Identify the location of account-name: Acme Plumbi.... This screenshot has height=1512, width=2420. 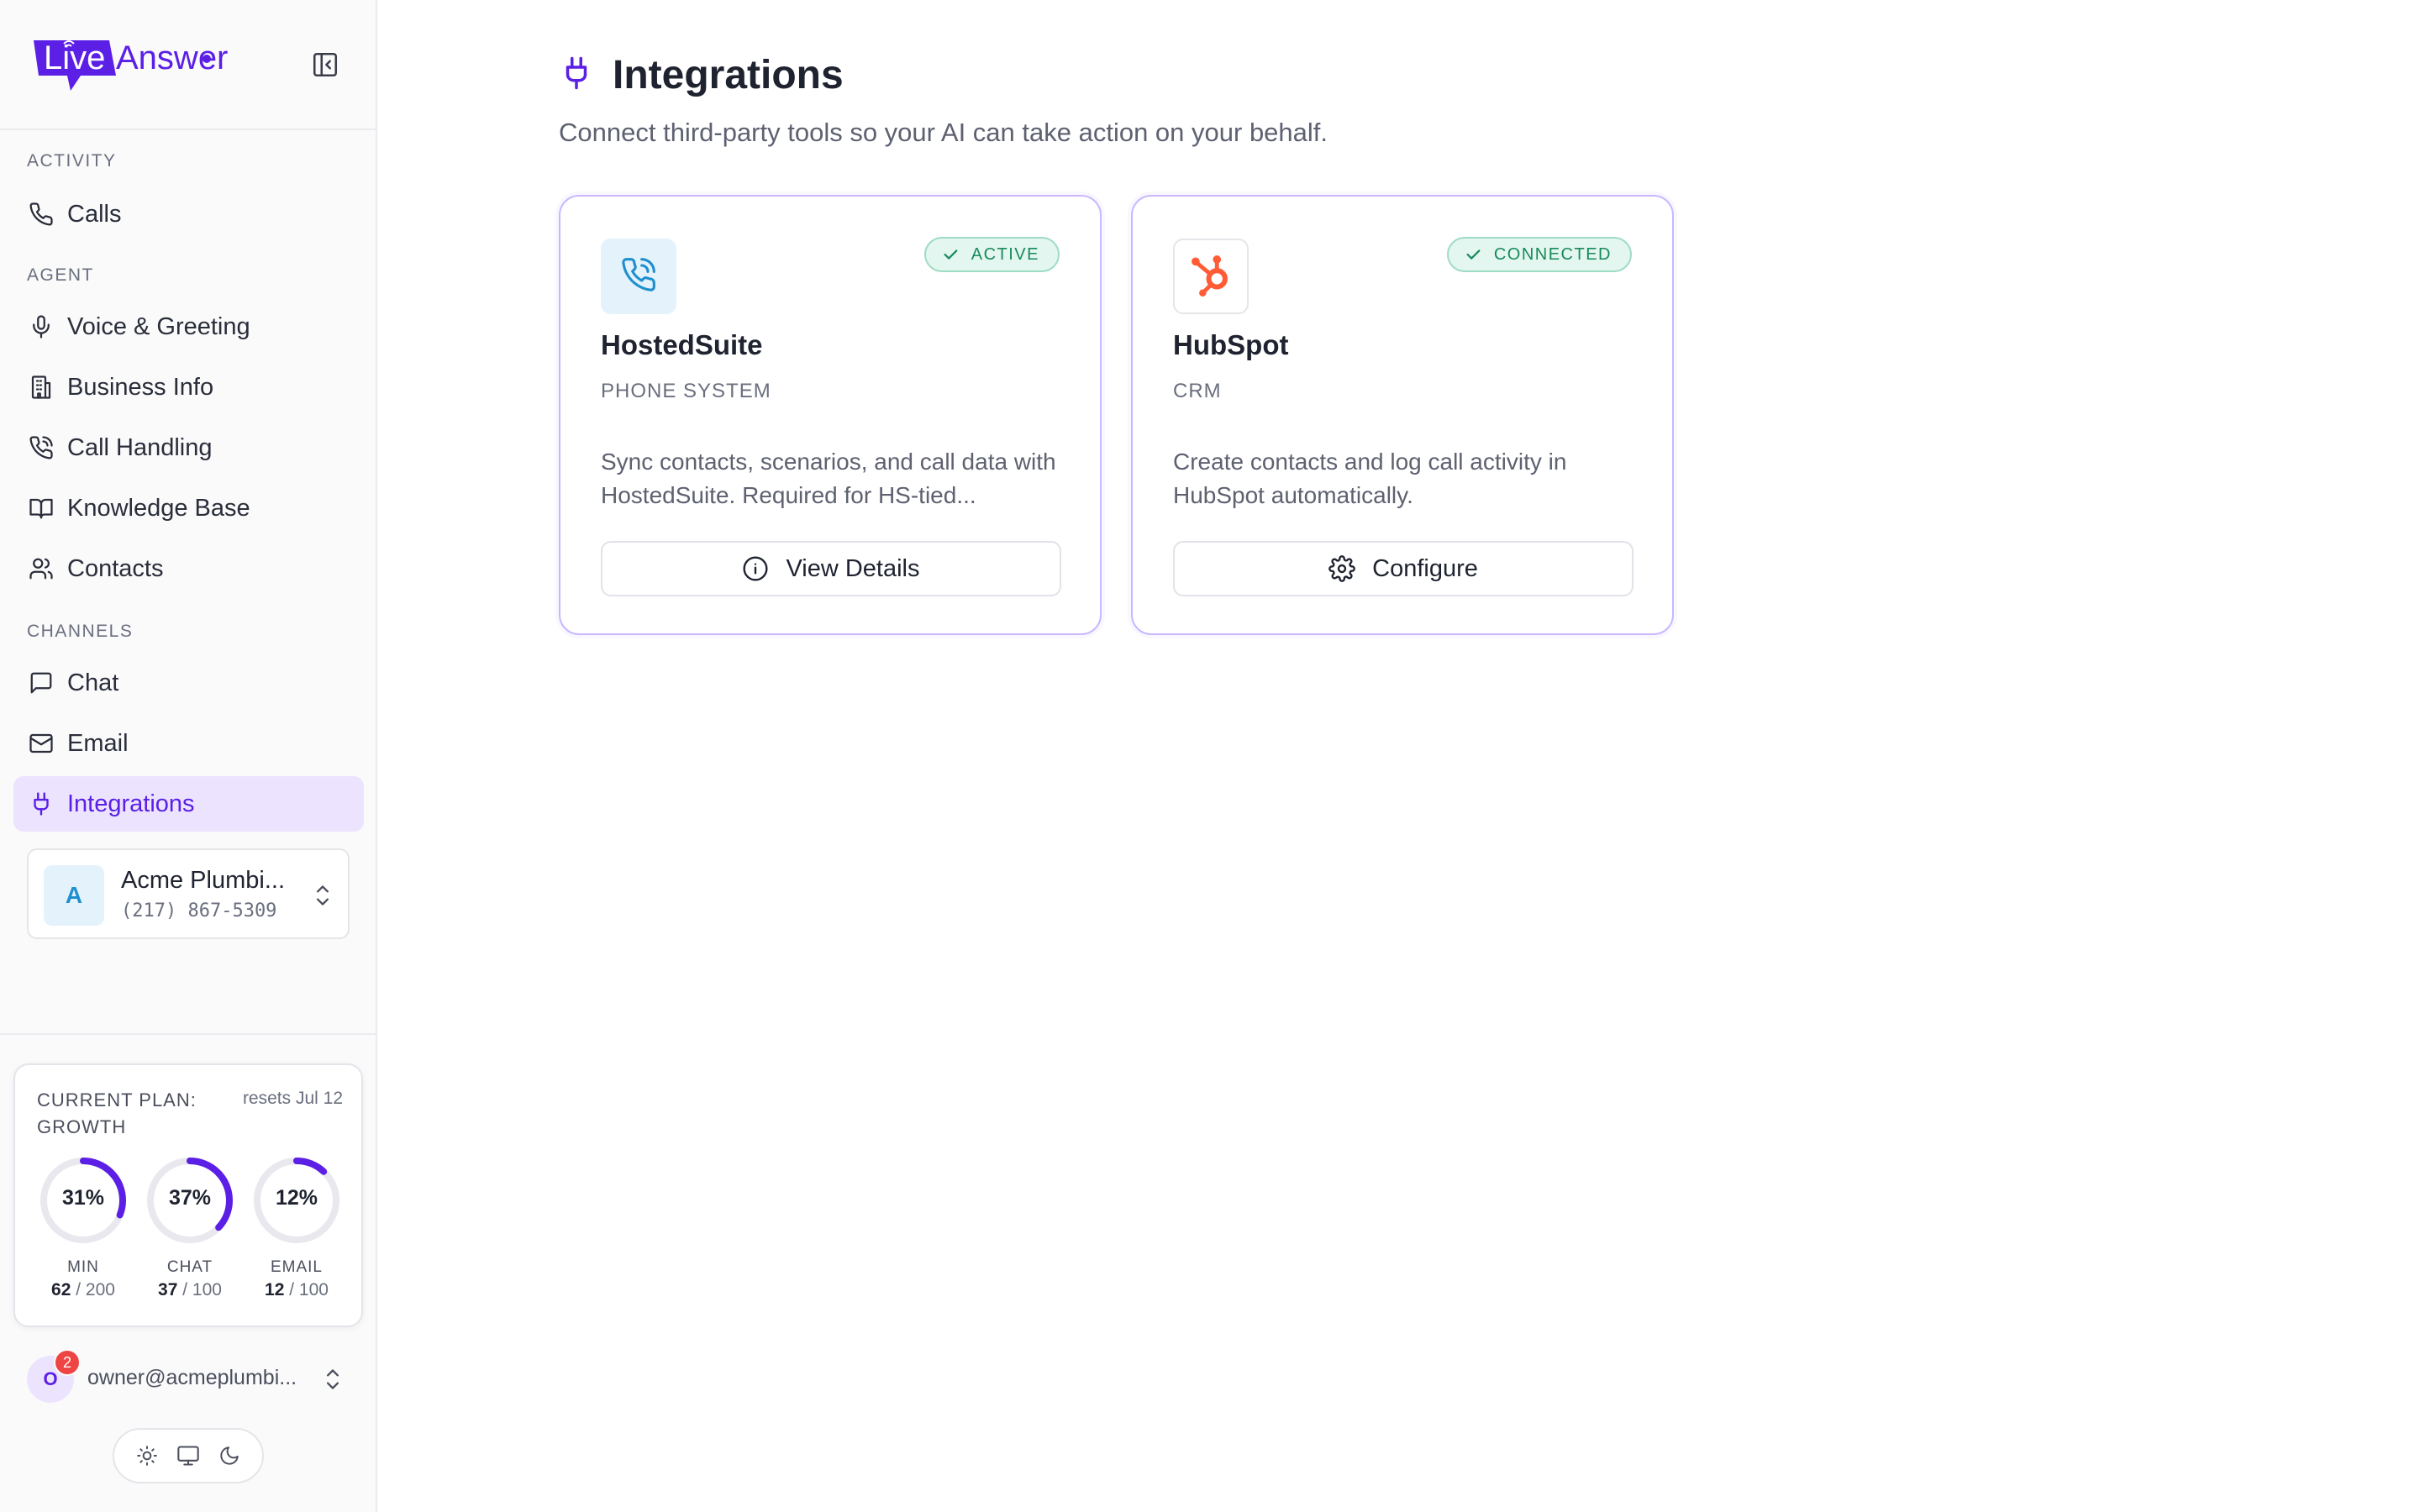
(203, 880).